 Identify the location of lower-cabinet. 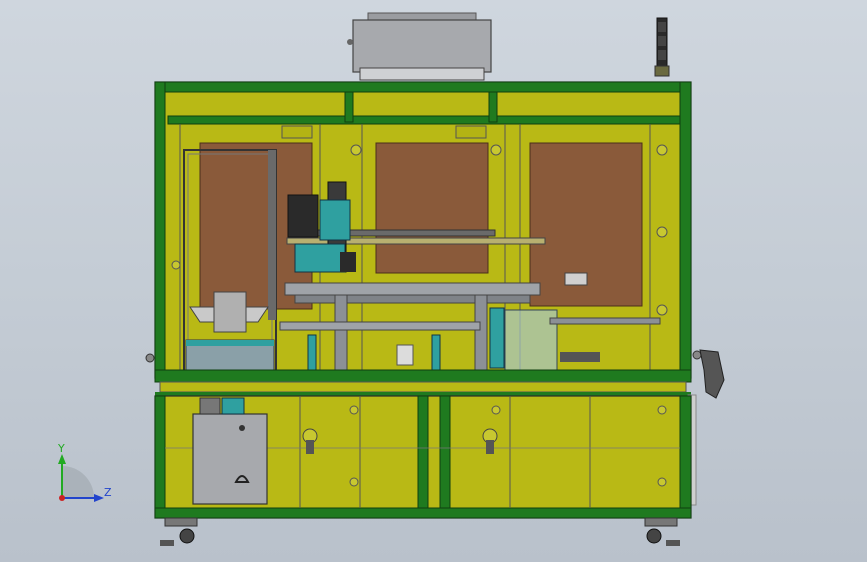
(423, 457).